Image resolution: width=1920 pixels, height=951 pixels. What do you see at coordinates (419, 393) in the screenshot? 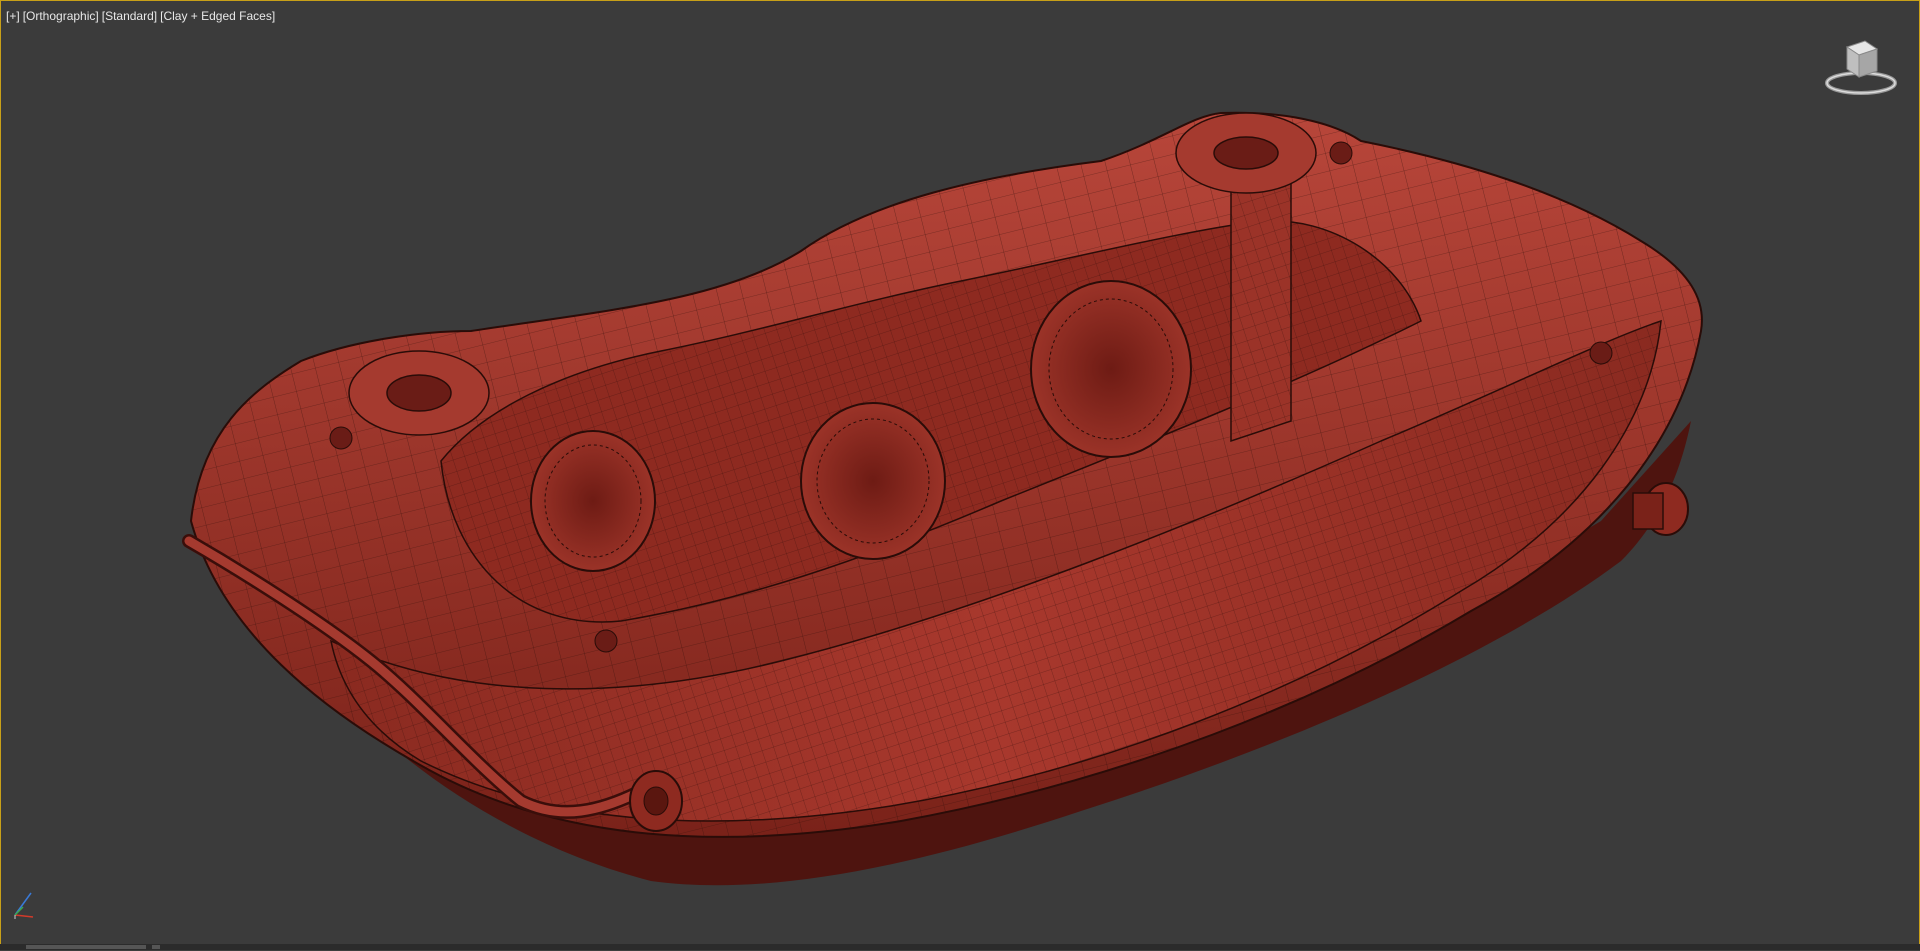
I see `mount-boss-left` at bounding box center [419, 393].